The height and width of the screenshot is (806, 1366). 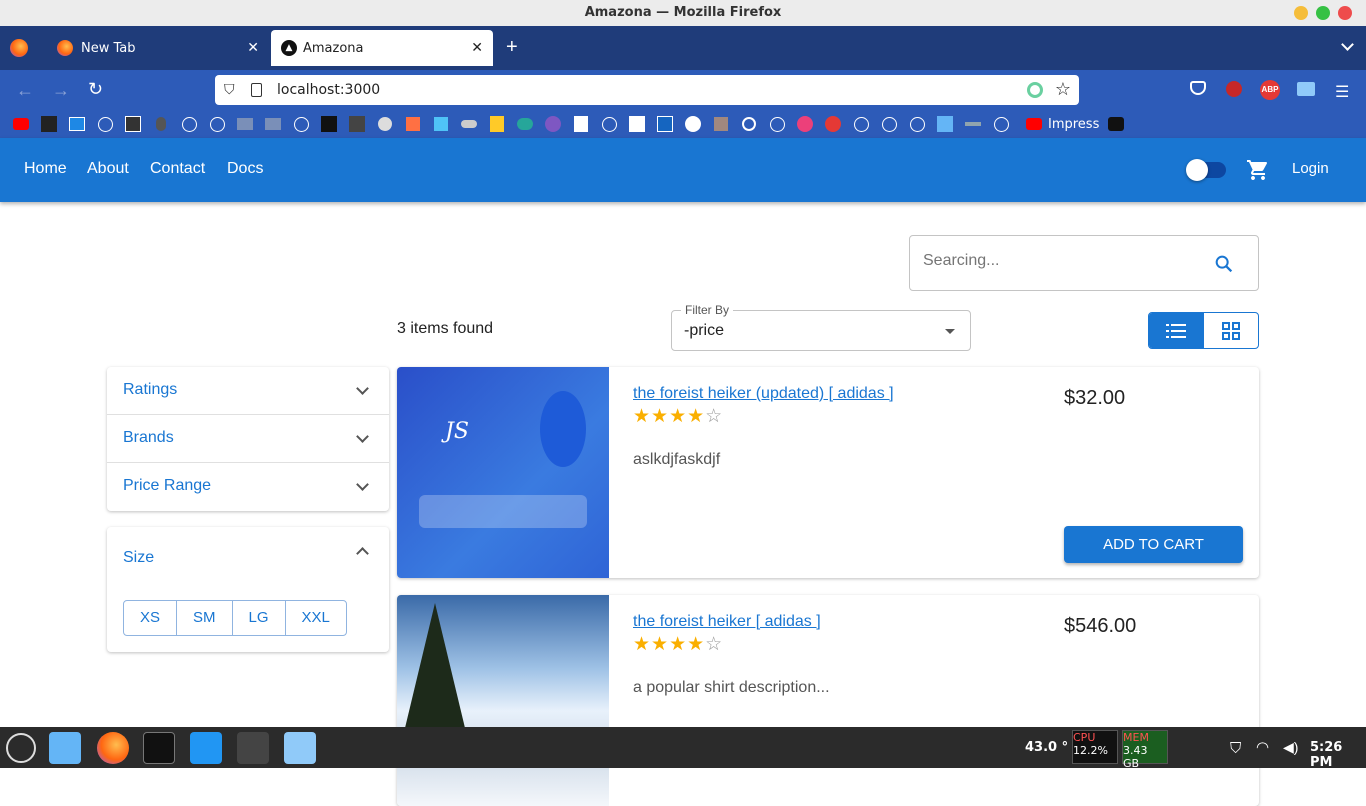 What do you see at coordinates (1206, 170) in the screenshot?
I see `dark-mode-toggle` at bounding box center [1206, 170].